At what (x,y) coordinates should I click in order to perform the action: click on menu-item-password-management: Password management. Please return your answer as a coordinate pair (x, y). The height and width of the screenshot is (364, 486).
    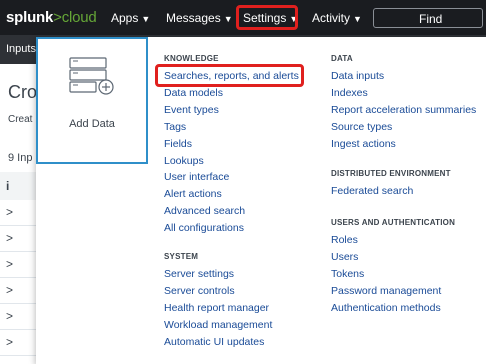
    Looking at the image, I should click on (386, 291).